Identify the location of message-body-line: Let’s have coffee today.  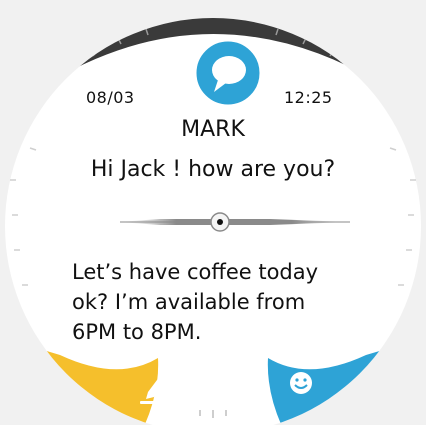
(195, 272).